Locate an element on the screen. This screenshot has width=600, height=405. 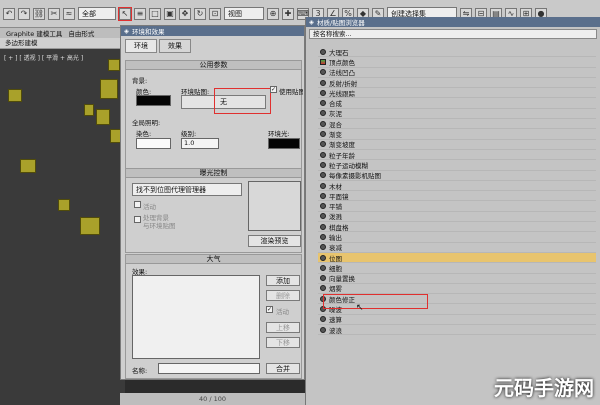
select-object-icon: ↖ is located at coordinates (125, 13).